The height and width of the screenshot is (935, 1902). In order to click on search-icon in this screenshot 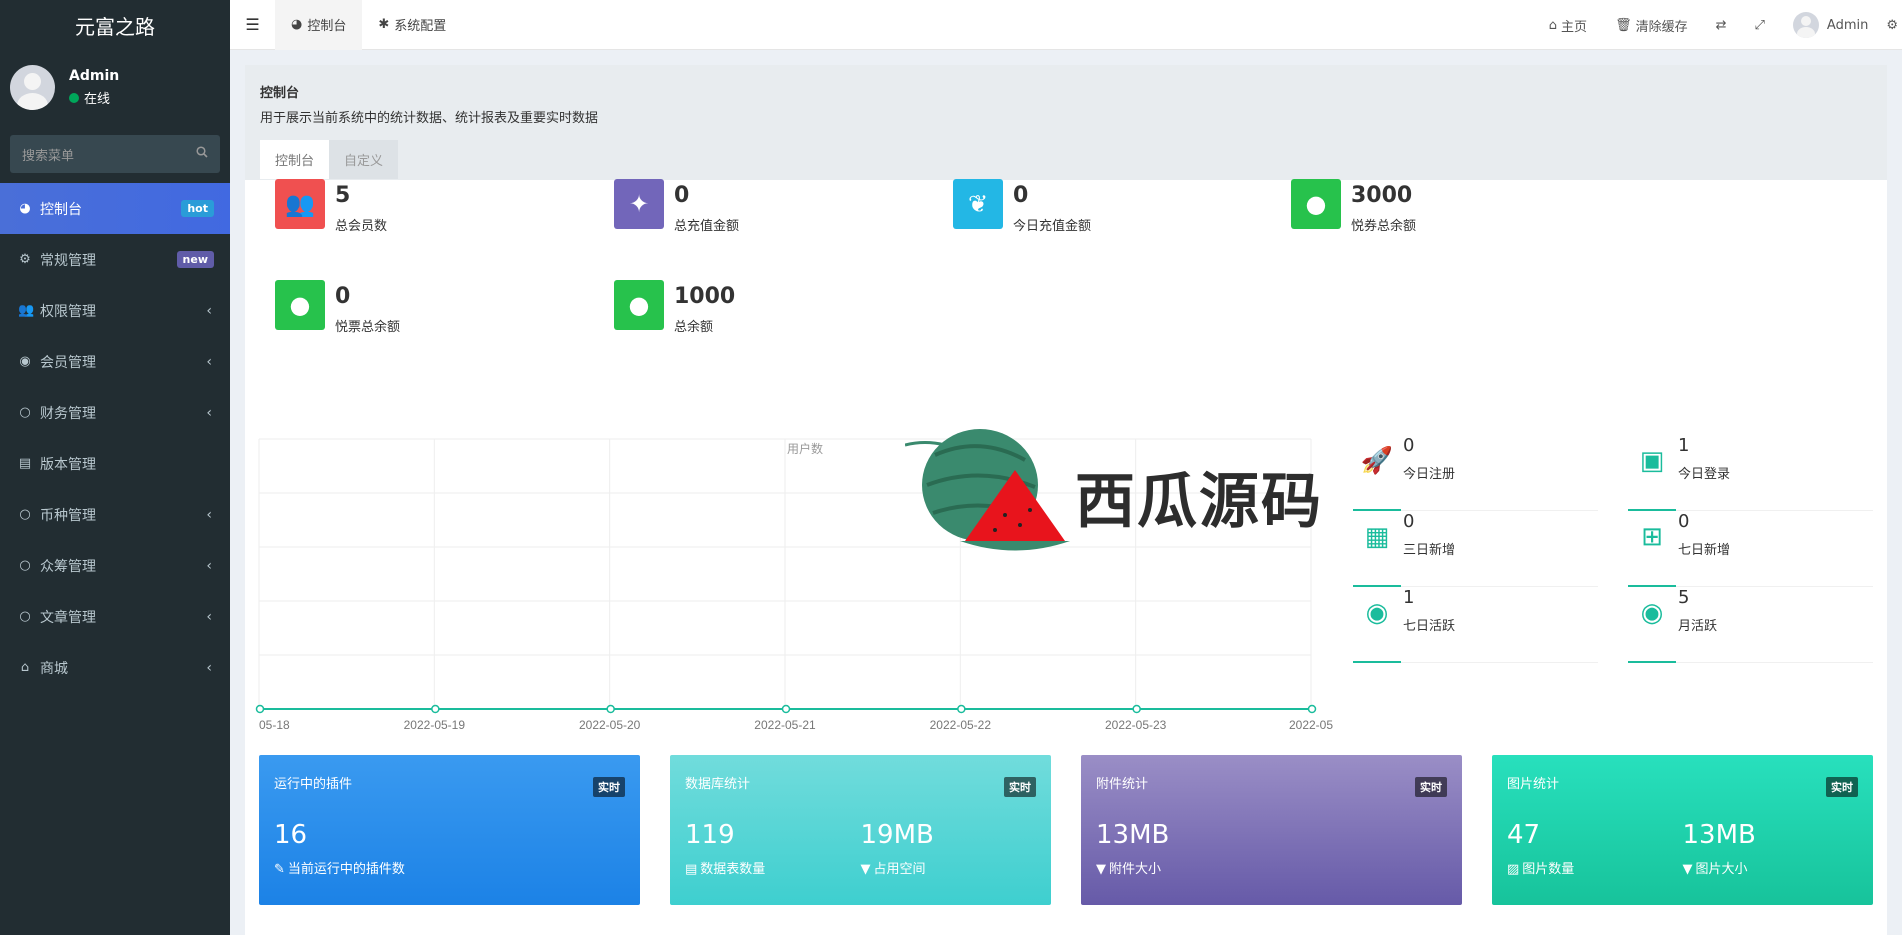, I will do `click(202, 154)`.